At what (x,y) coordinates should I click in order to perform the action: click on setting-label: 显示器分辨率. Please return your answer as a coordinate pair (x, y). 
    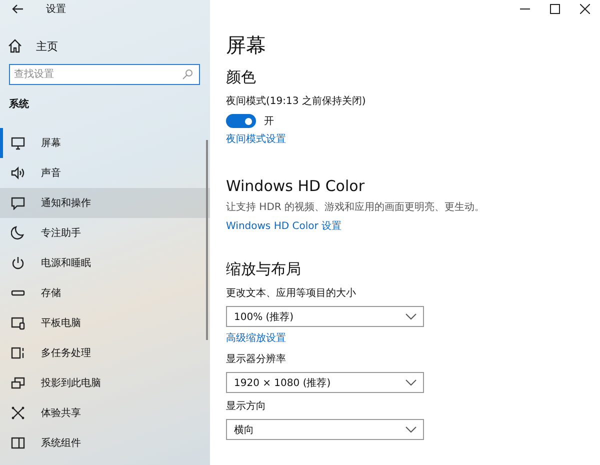
    Looking at the image, I should click on (256, 359).